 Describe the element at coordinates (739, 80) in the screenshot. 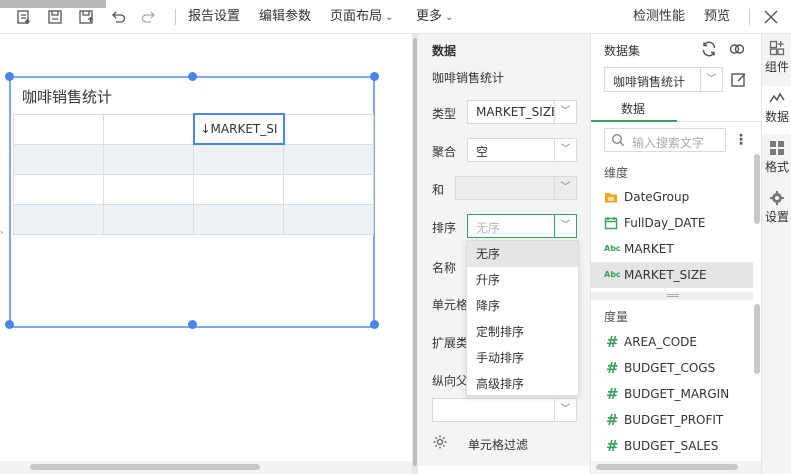

I see `edit-icon` at that location.